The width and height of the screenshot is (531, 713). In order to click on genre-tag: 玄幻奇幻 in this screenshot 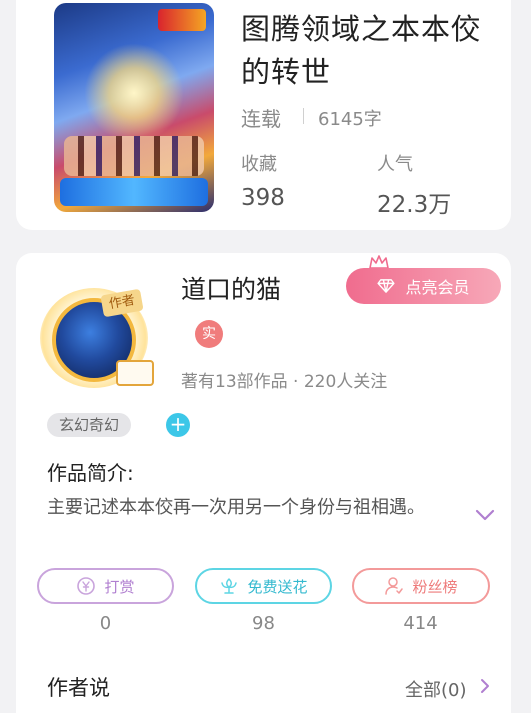, I will do `click(89, 425)`.